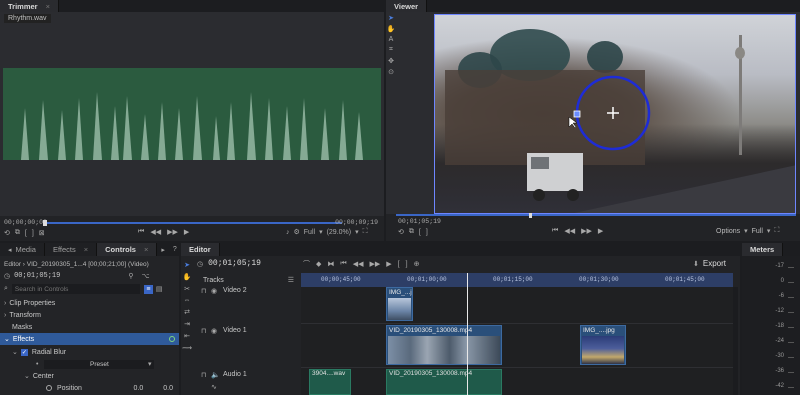  I want to click on pin-icon: ⚲, so click(130, 276).